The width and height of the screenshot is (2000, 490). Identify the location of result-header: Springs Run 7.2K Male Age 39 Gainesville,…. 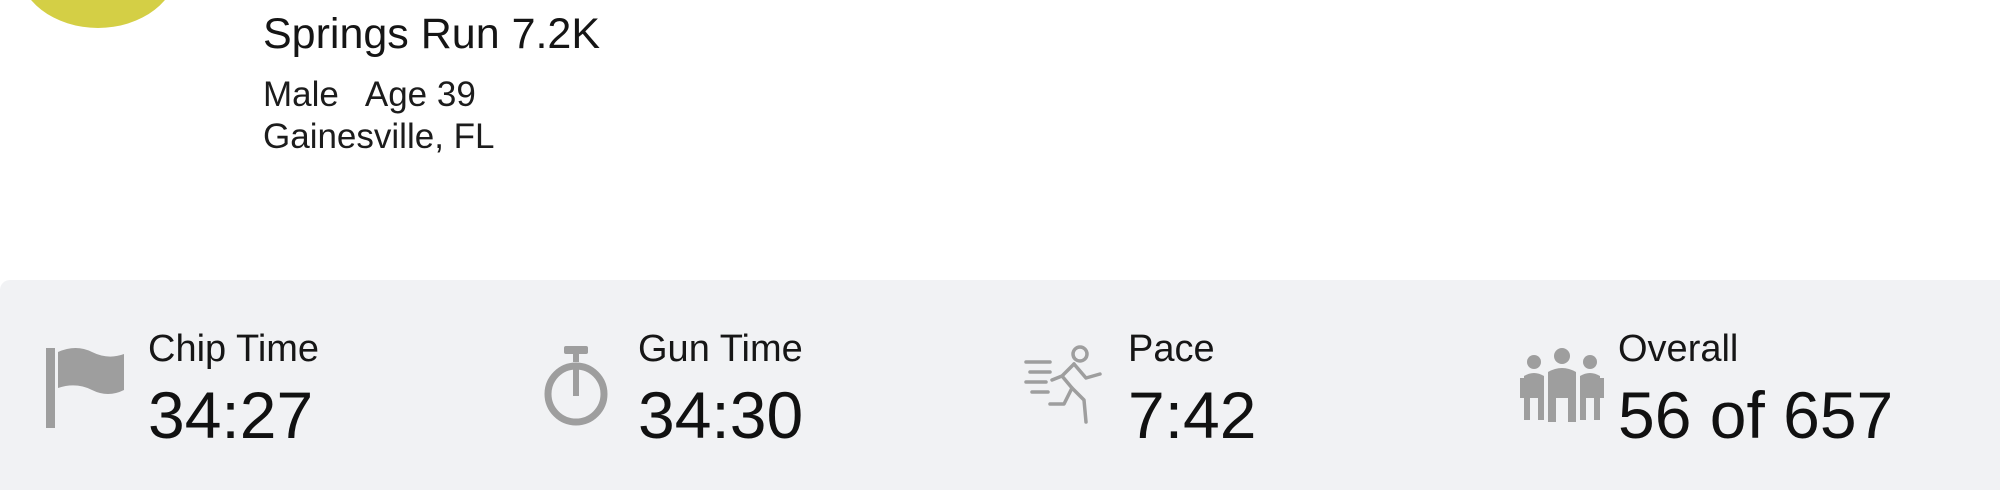
(431, 83).